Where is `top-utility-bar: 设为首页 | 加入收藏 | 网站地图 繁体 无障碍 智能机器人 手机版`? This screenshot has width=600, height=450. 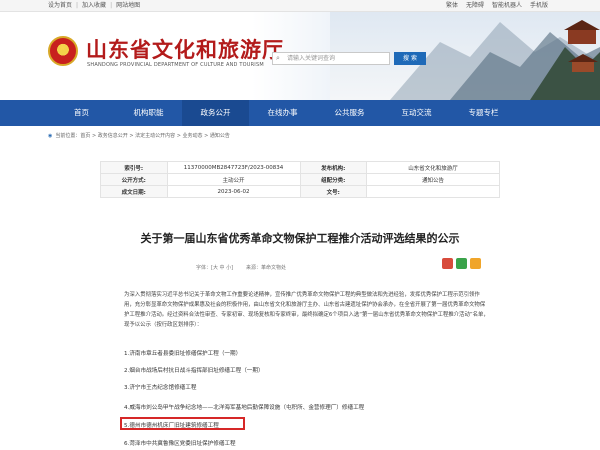
top-utility-bar: 设为首页 | 加入收藏 | 网站地图 繁体 无障碍 智能机器人 手机版 is located at coordinates (300, 6).